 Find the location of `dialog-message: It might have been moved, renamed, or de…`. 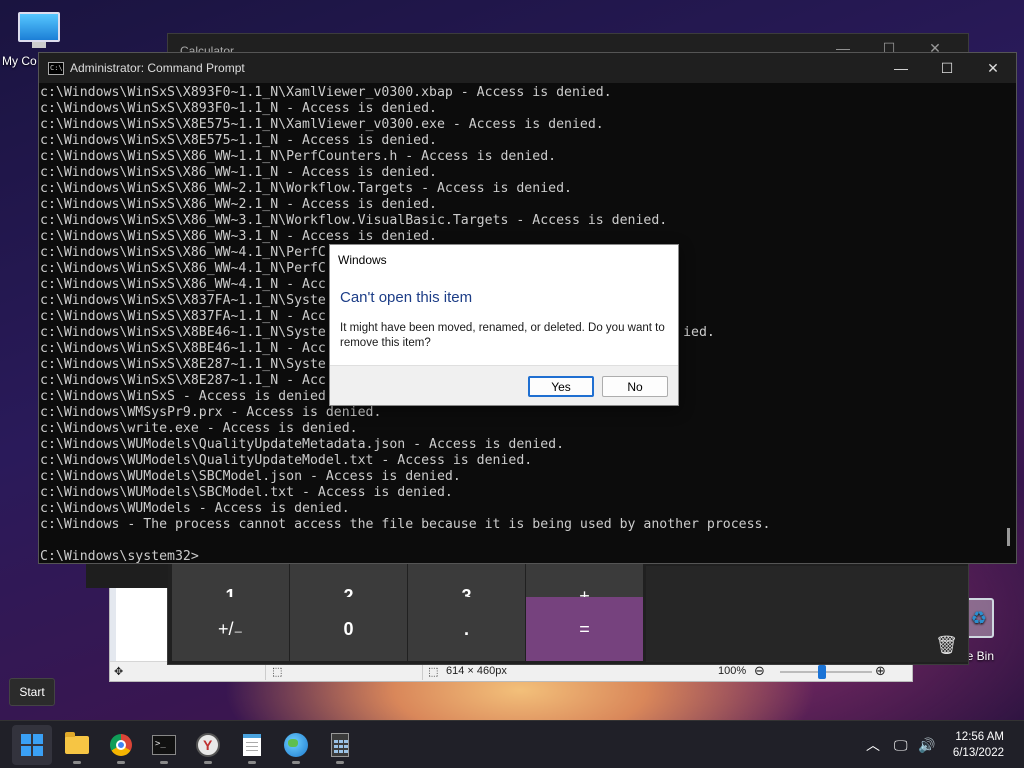

dialog-message: It might have been moved, renamed, or de… is located at coordinates (502, 335).